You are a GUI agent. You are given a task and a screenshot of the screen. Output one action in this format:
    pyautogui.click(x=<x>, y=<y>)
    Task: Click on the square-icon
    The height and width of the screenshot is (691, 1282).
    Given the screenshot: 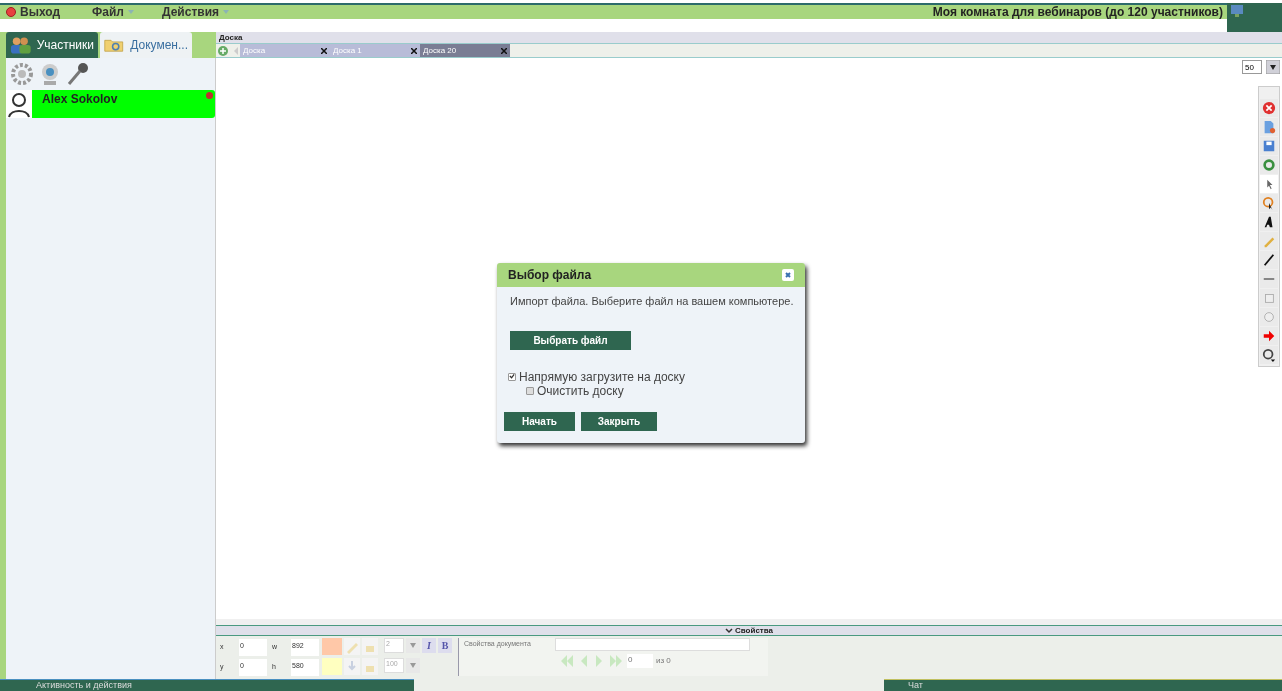 What is the action you would take?
    pyautogui.click(x=1269, y=298)
    